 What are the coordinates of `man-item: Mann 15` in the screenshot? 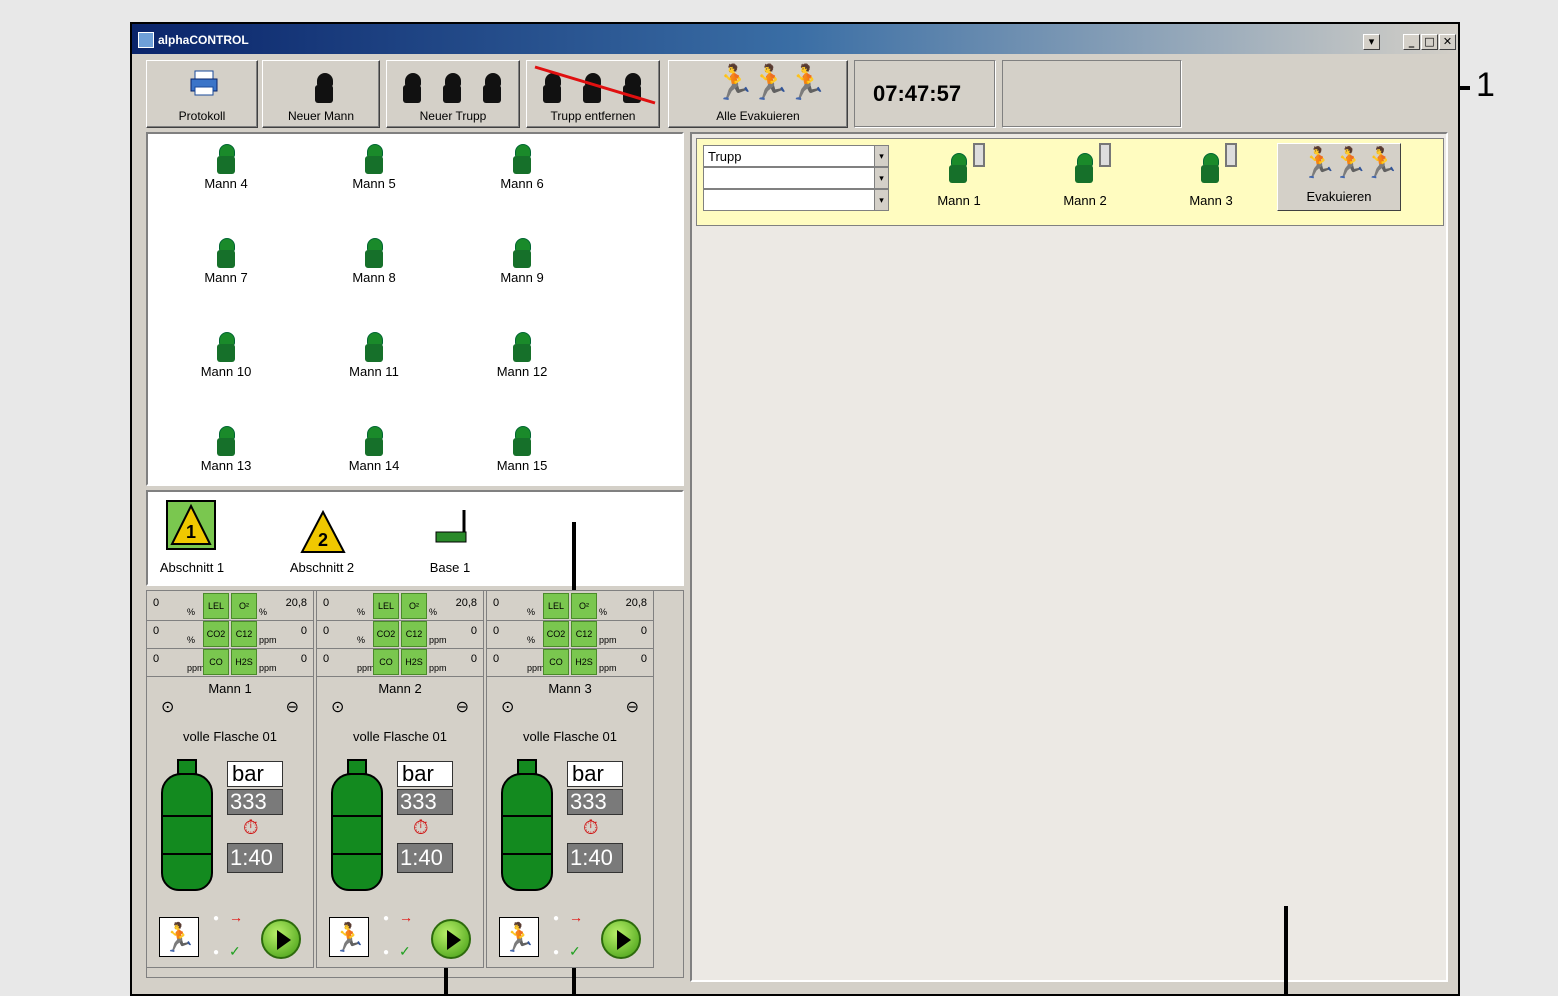 It's located at (522, 449).